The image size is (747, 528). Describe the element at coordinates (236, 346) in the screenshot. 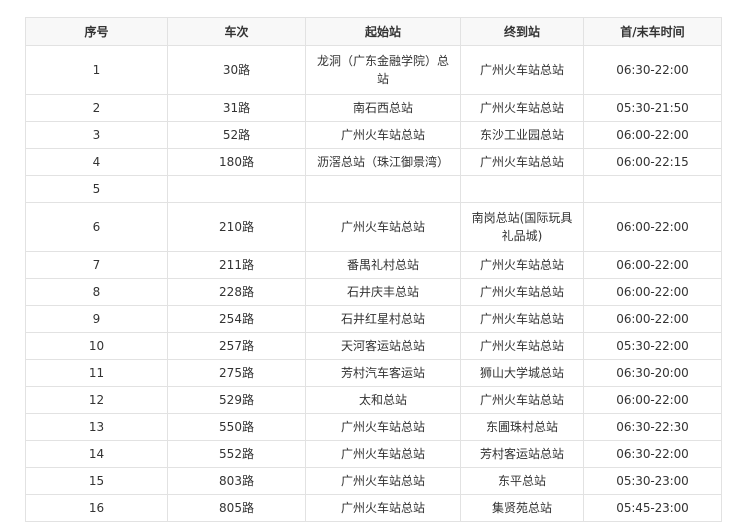

I see `cell-route: 257路` at that location.